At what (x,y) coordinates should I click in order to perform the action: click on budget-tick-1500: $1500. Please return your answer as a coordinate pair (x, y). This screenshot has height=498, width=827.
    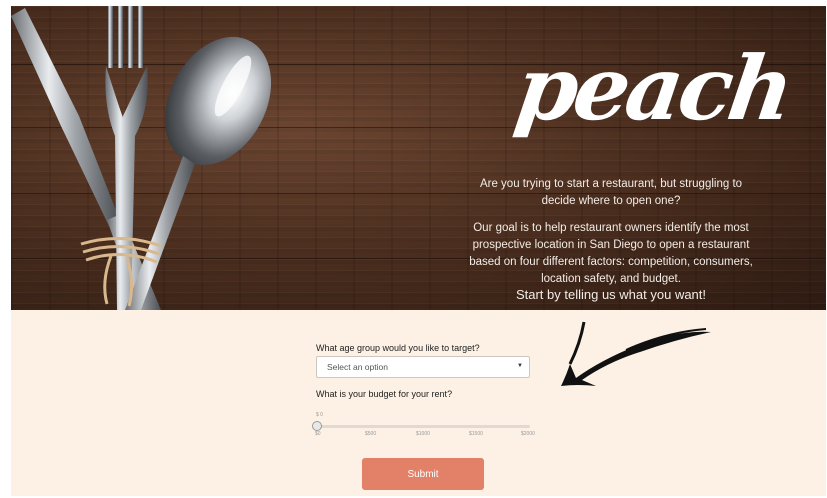
    Looking at the image, I should click on (476, 434).